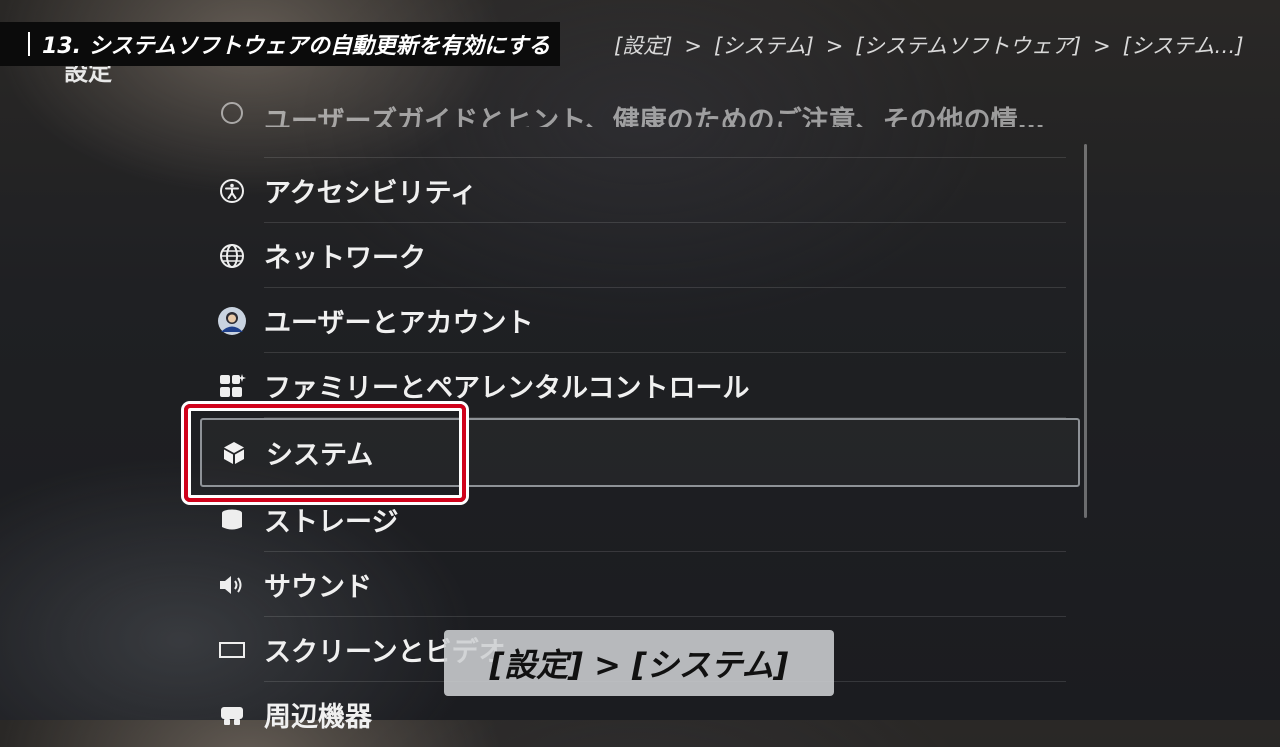 This screenshot has width=1280, height=747. Describe the element at coordinates (399, 323) in the screenshot. I see `menu-item-label: ユーザーとアカウント` at that location.